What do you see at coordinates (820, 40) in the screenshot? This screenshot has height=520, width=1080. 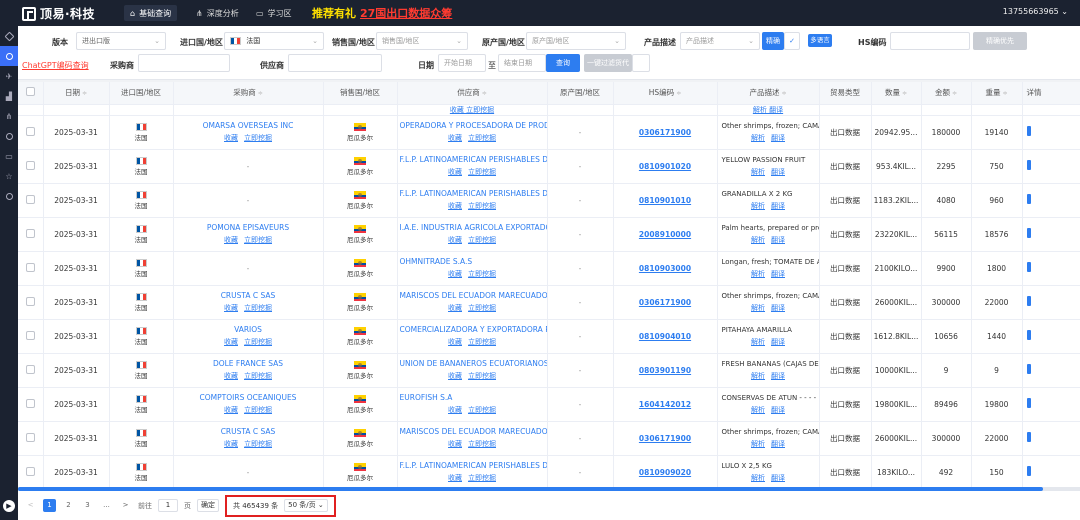 I see `multi-language-button: 多语言` at bounding box center [820, 40].